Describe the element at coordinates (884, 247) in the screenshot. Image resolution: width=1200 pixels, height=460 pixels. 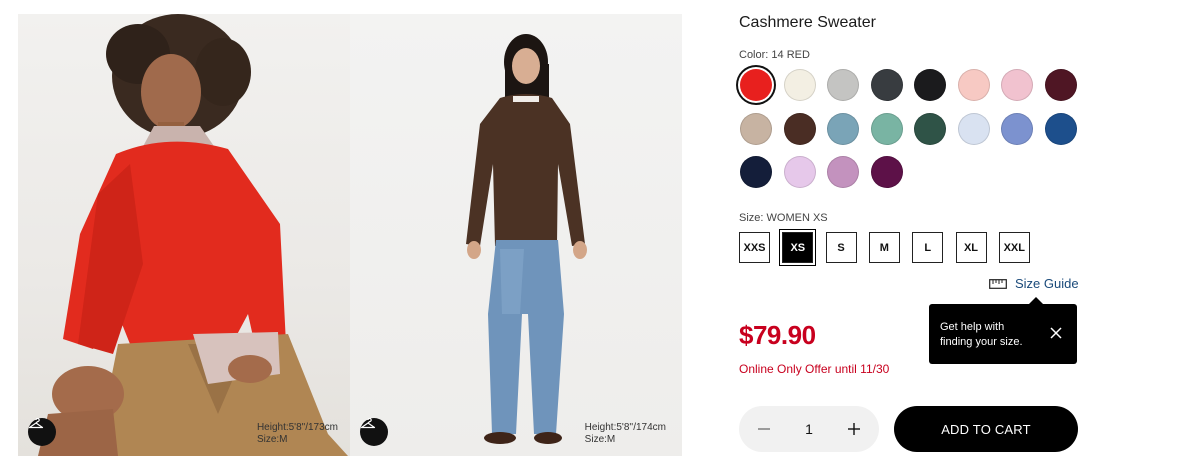
I see `size-option-m: M` at that location.